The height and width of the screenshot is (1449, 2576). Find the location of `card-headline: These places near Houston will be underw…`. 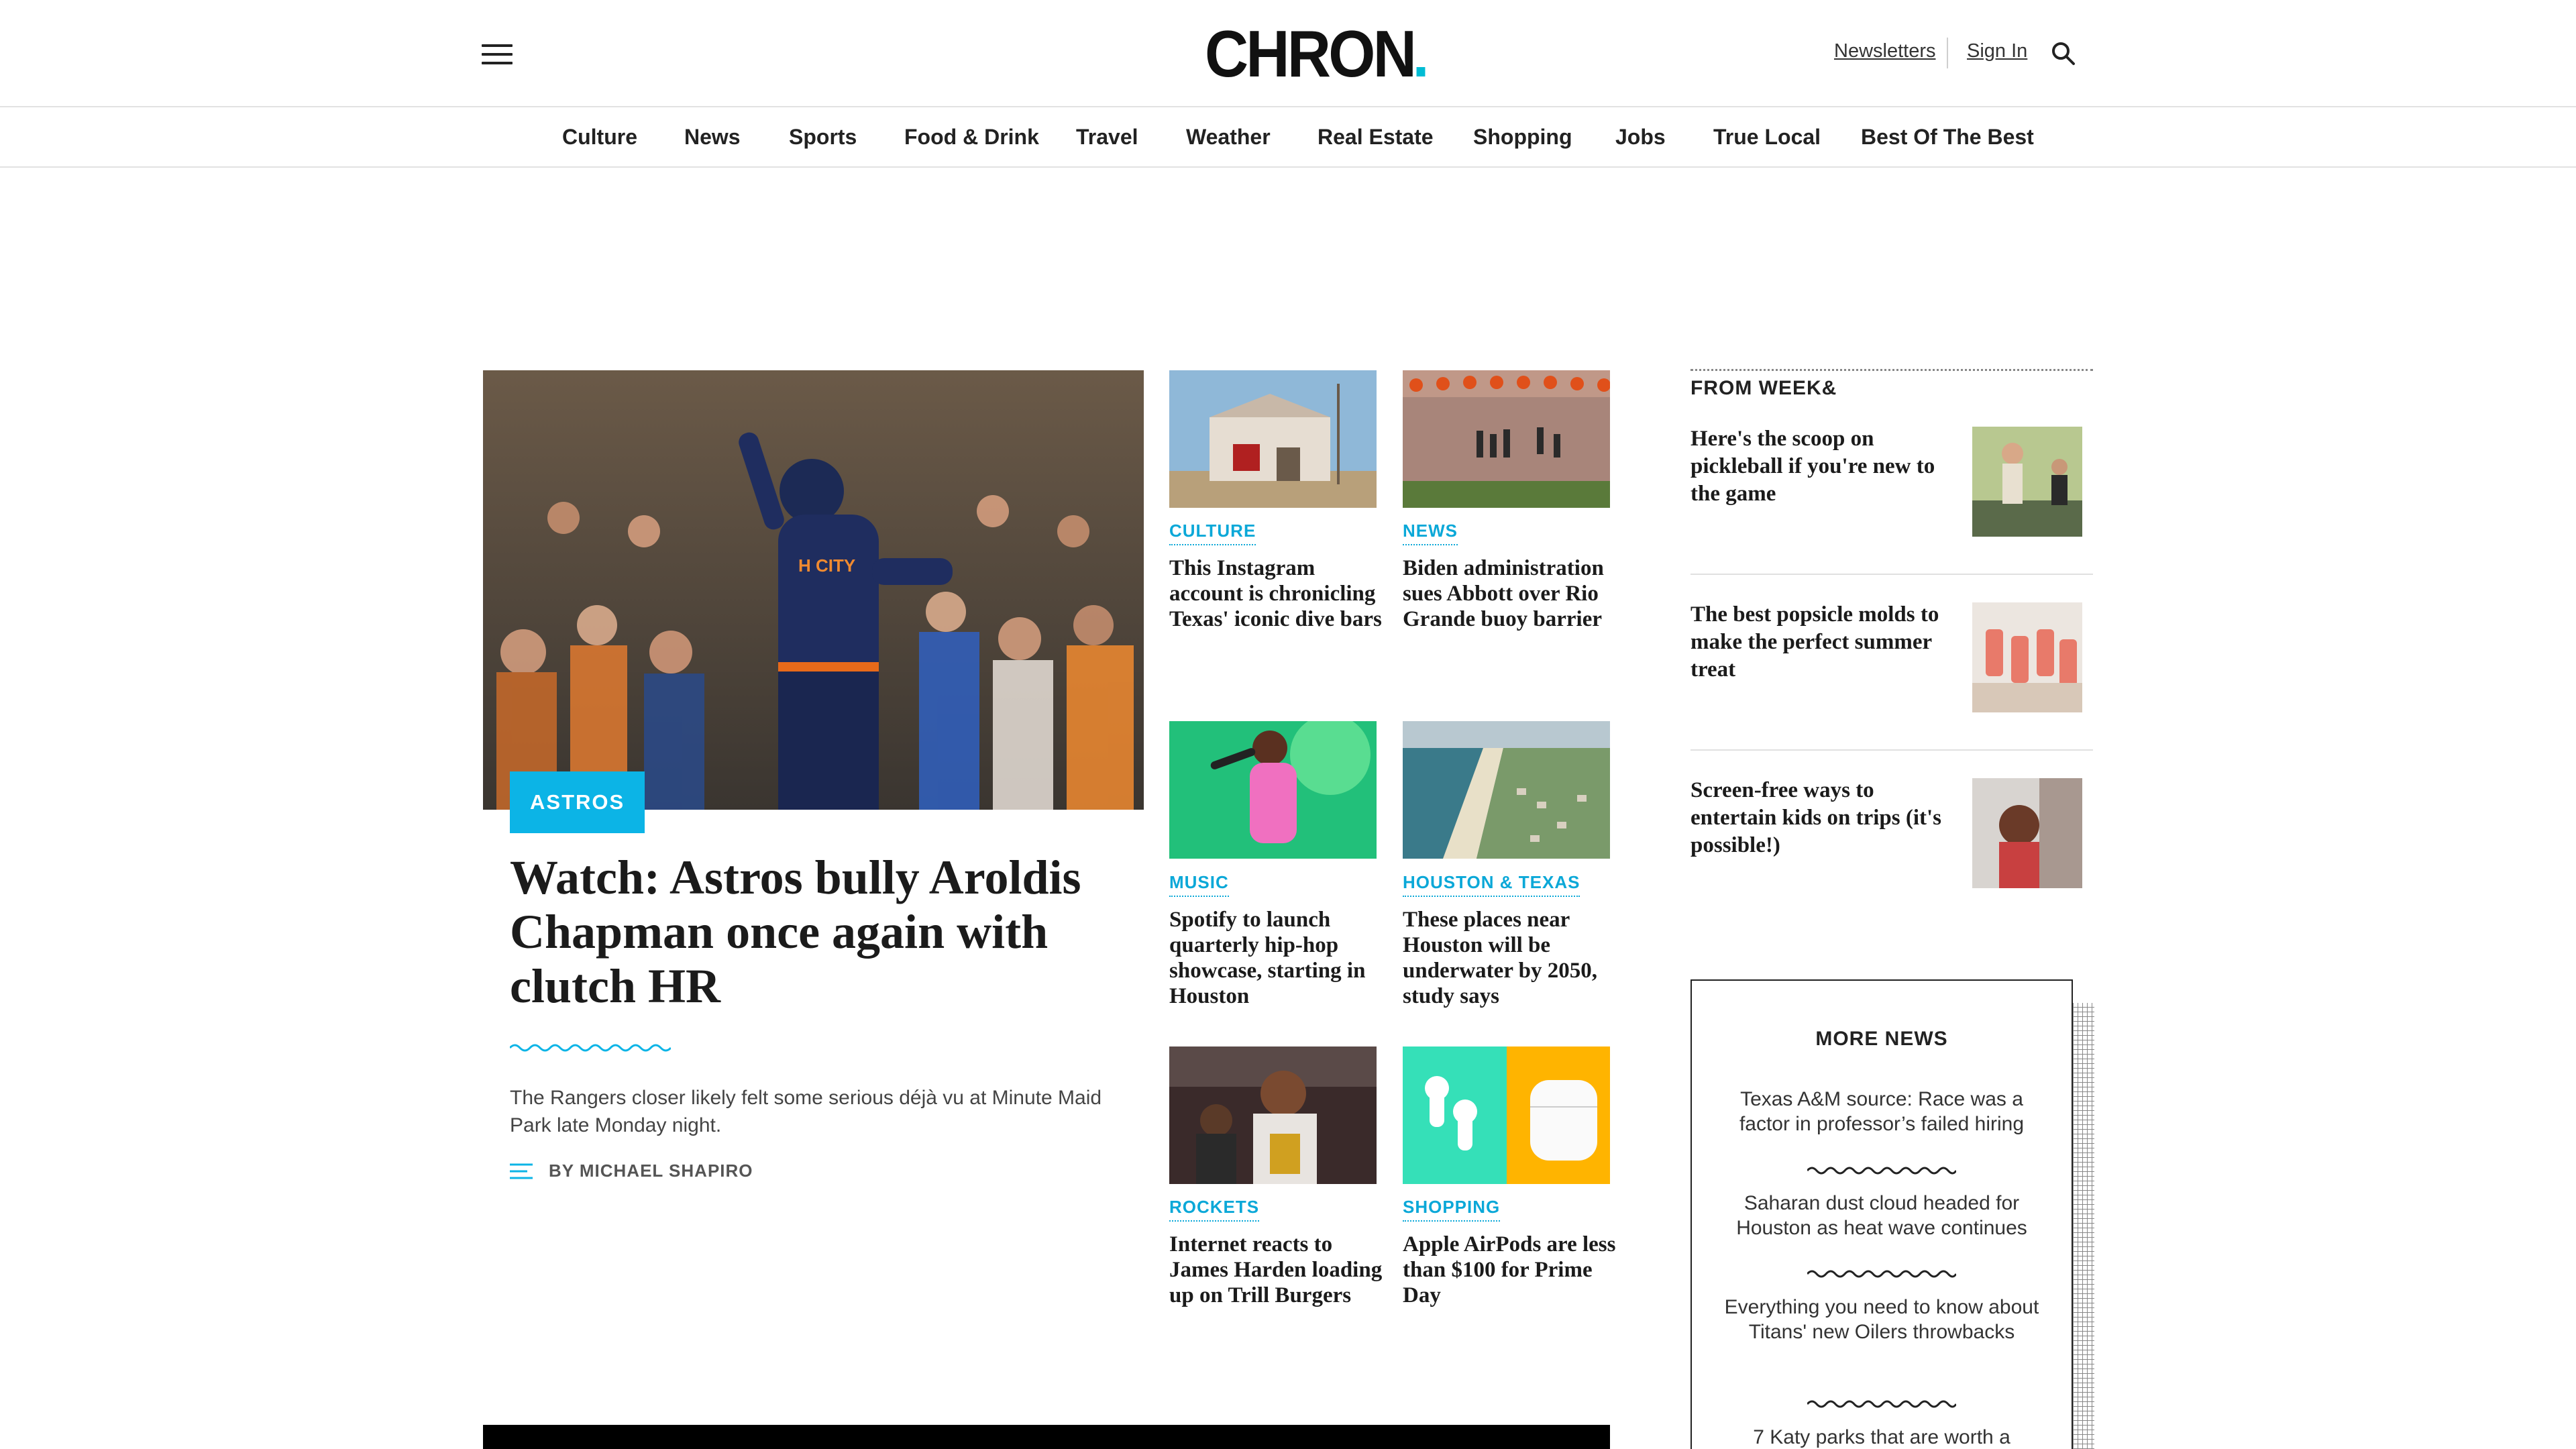

card-headline: These places near Houston will be underw… is located at coordinates (1510, 958).